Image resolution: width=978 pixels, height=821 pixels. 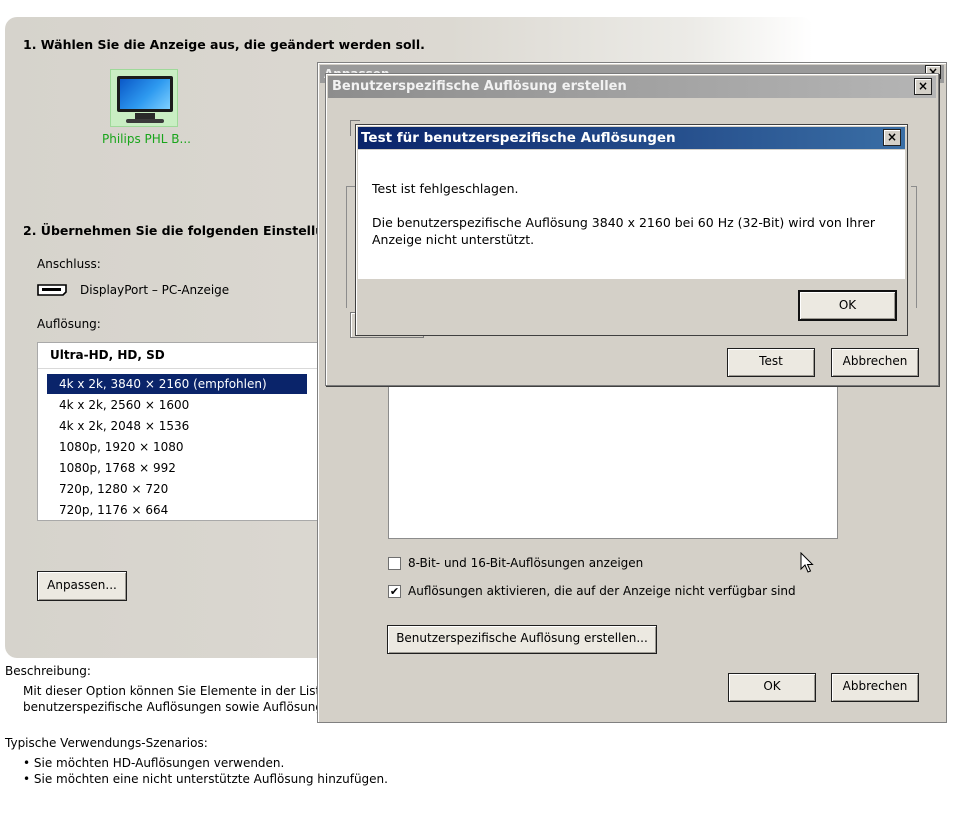 I want to click on resolution-item: 4k x 2k, 2560 × 1600, so click(x=177, y=405).